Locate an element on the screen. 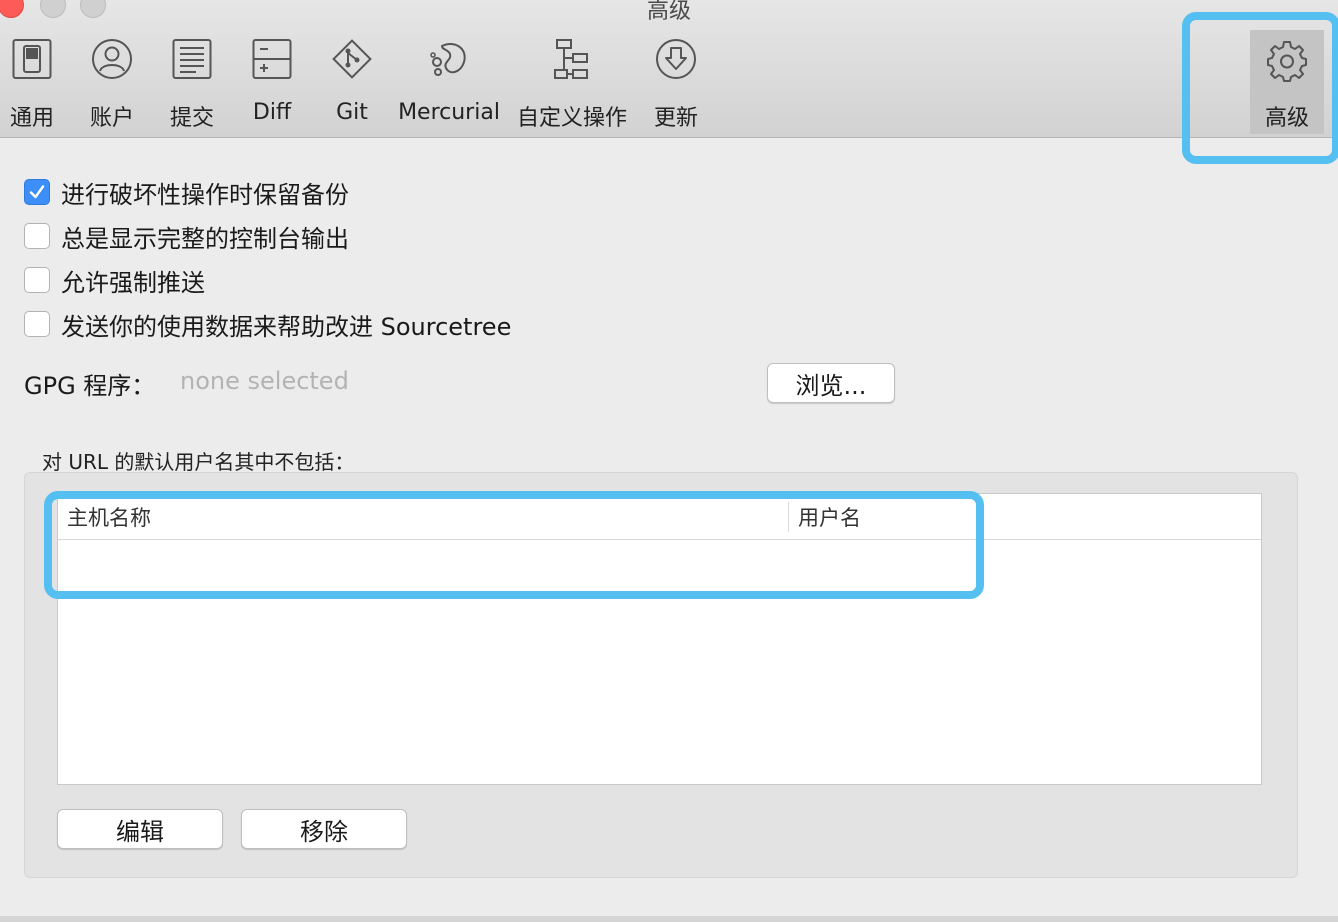 This screenshot has height=922, width=1338. url-exclusions-title: 对 URL 的默认用户名其中不包括： is located at coordinates (198, 462).